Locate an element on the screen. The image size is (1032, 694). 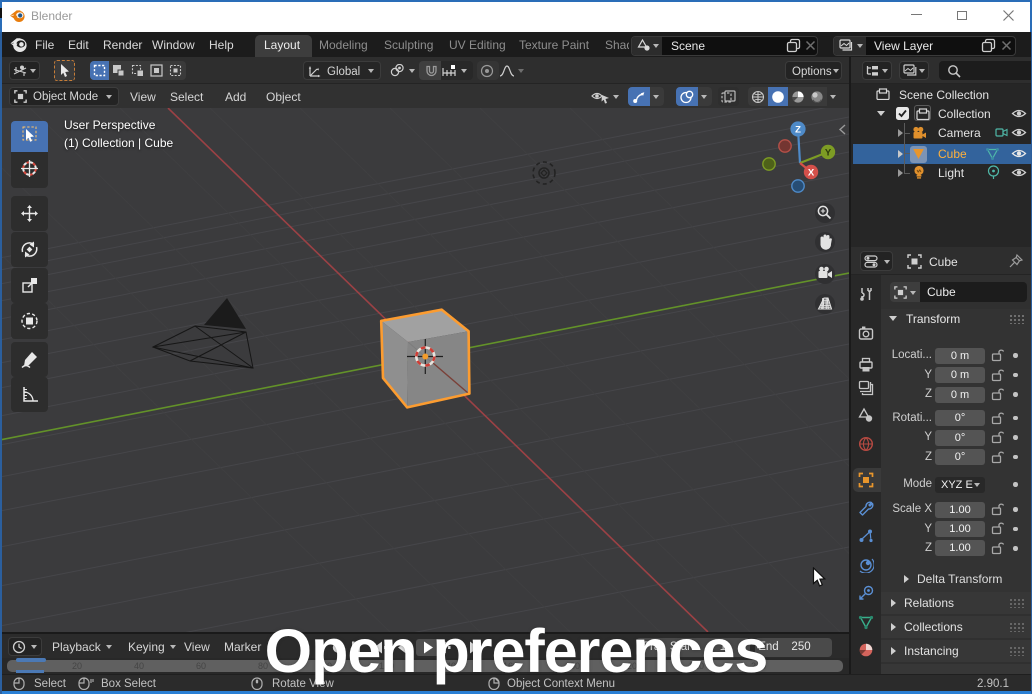
svg-text: Z is located at coordinates (798, 130).